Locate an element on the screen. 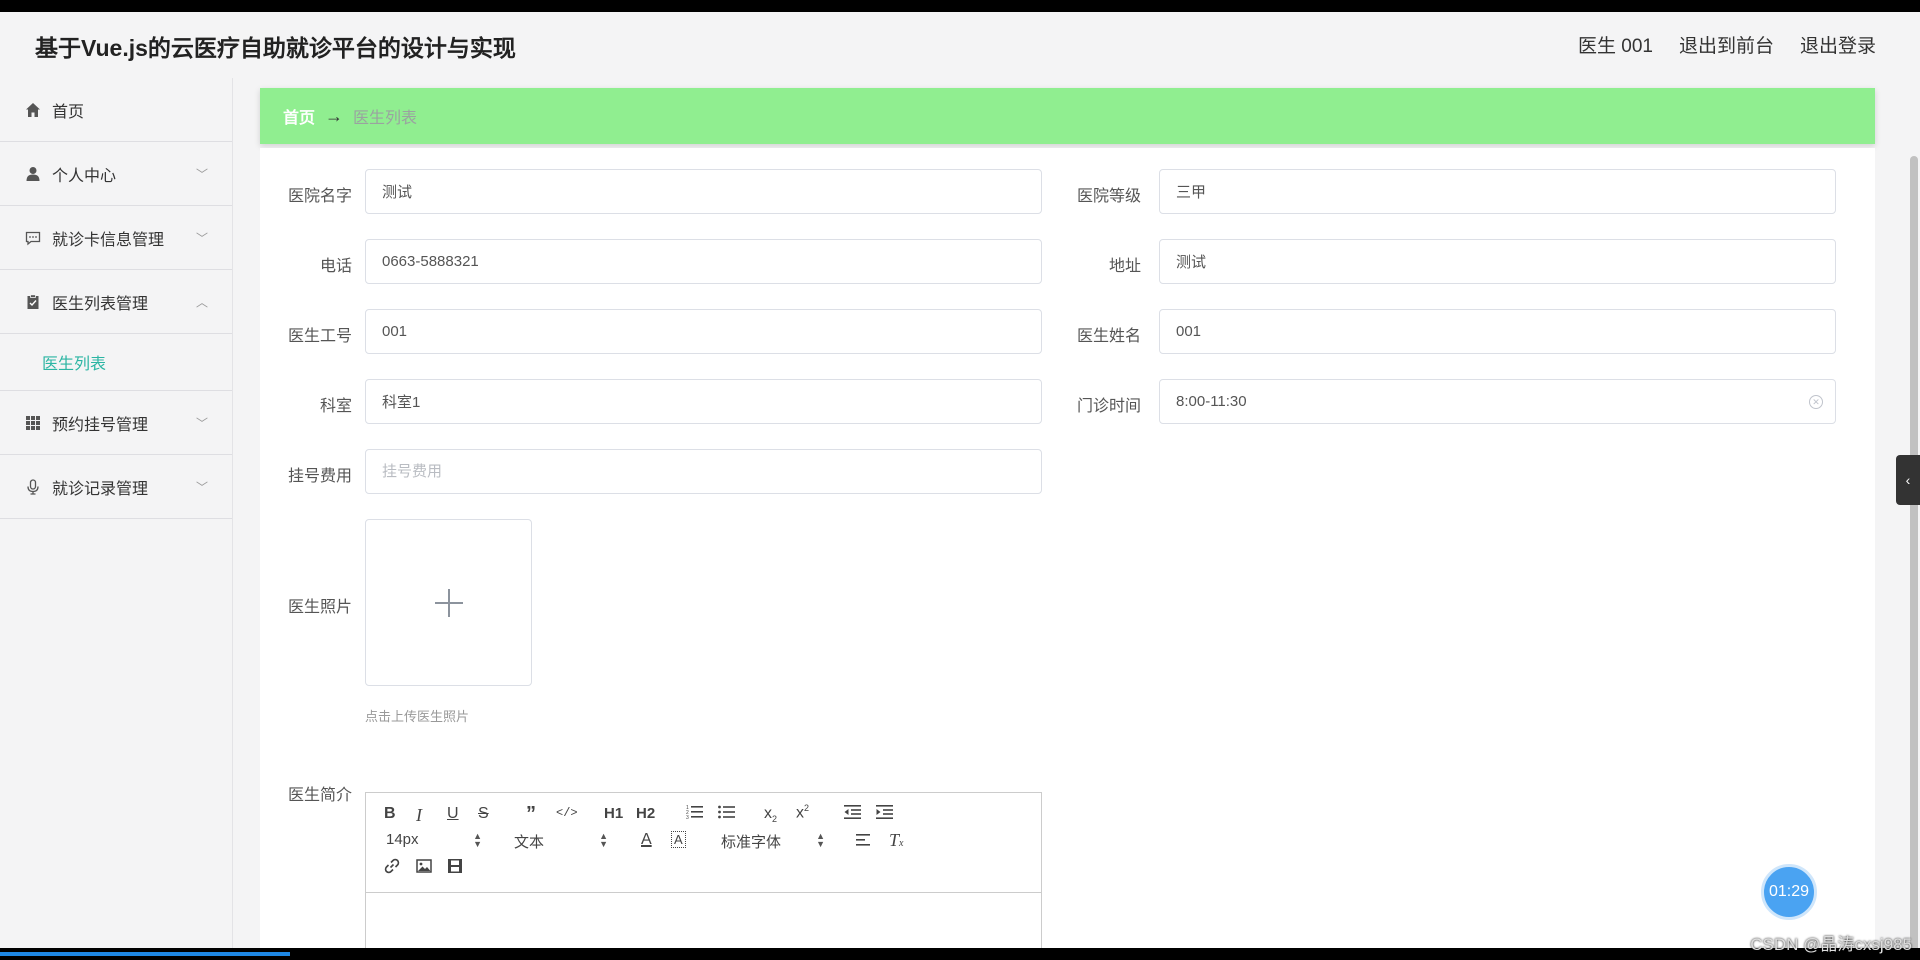 The width and height of the screenshot is (1920, 960). sidebar-item-label: 个人中心 is located at coordinates (84, 176).